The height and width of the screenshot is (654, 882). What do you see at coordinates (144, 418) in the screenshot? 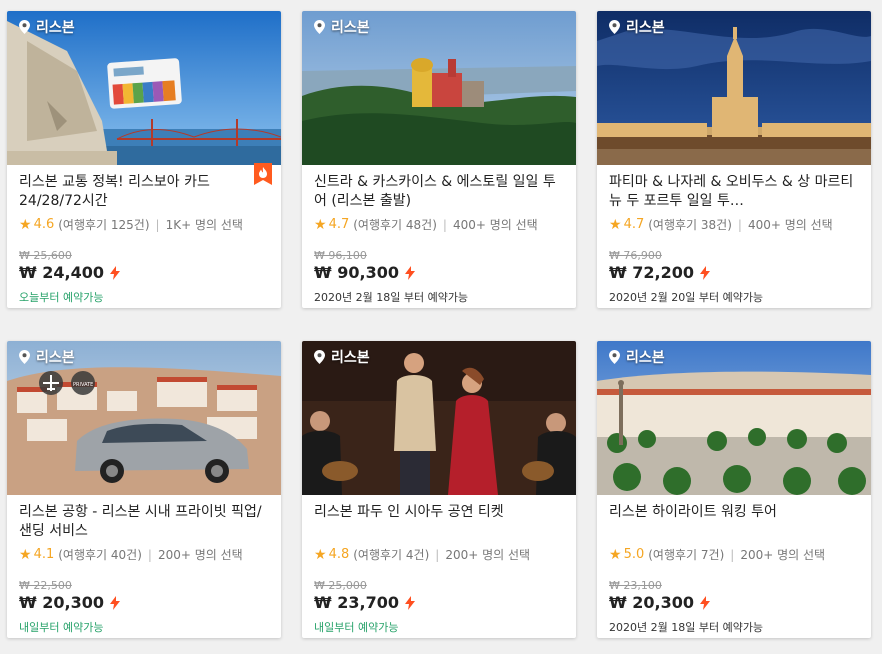
I see `card-thumbnail: PRIVATE 리스본` at bounding box center [144, 418].